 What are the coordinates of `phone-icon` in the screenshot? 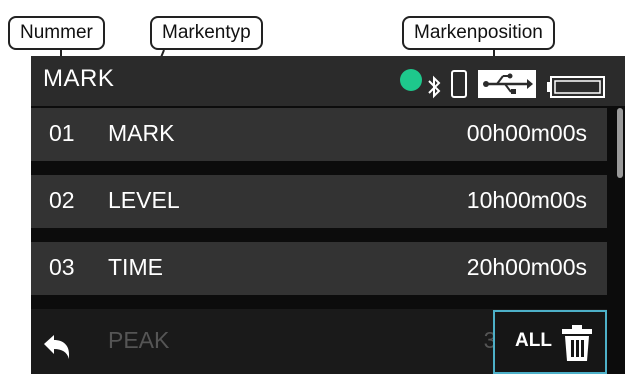 It's located at (459, 84).